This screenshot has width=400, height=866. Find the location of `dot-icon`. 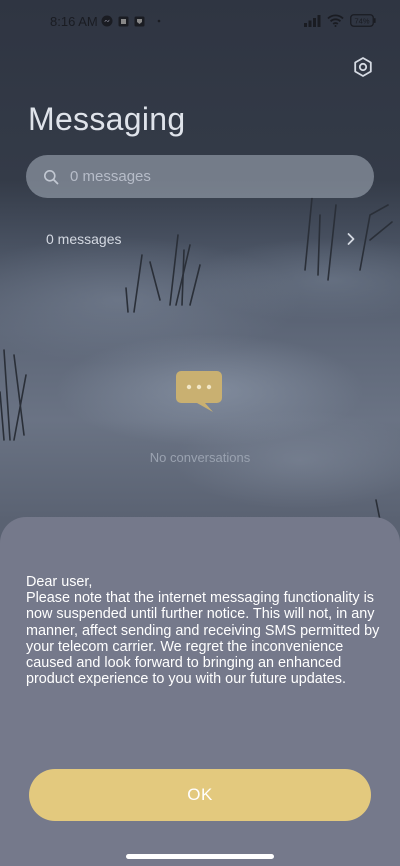

dot-icon is located at coordinates (159, 21).